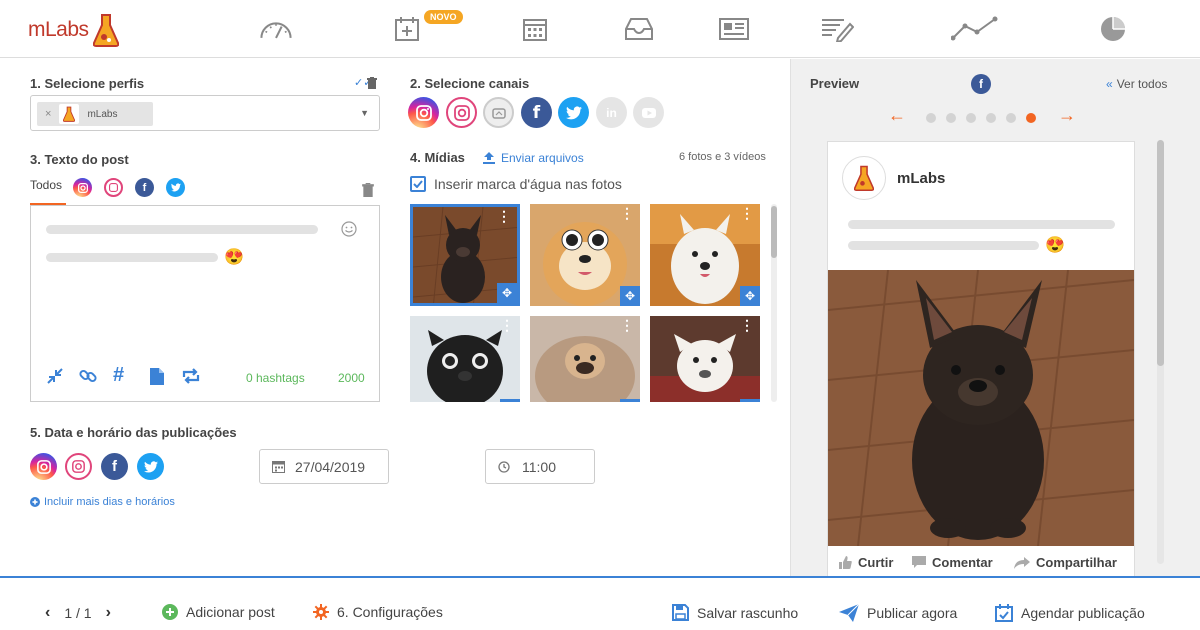  What do you see at coordinates (912, 613) in the screenshot?
I see `publish-now-label: Publicar agora` at bounding box center [912, 613].